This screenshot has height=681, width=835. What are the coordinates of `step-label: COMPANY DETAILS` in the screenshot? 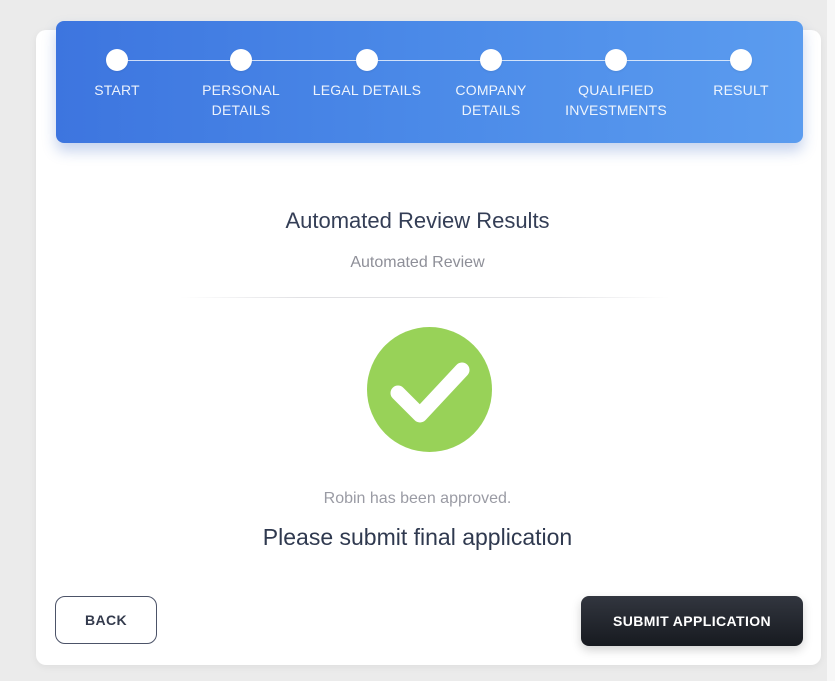 It's located at (491, 100).